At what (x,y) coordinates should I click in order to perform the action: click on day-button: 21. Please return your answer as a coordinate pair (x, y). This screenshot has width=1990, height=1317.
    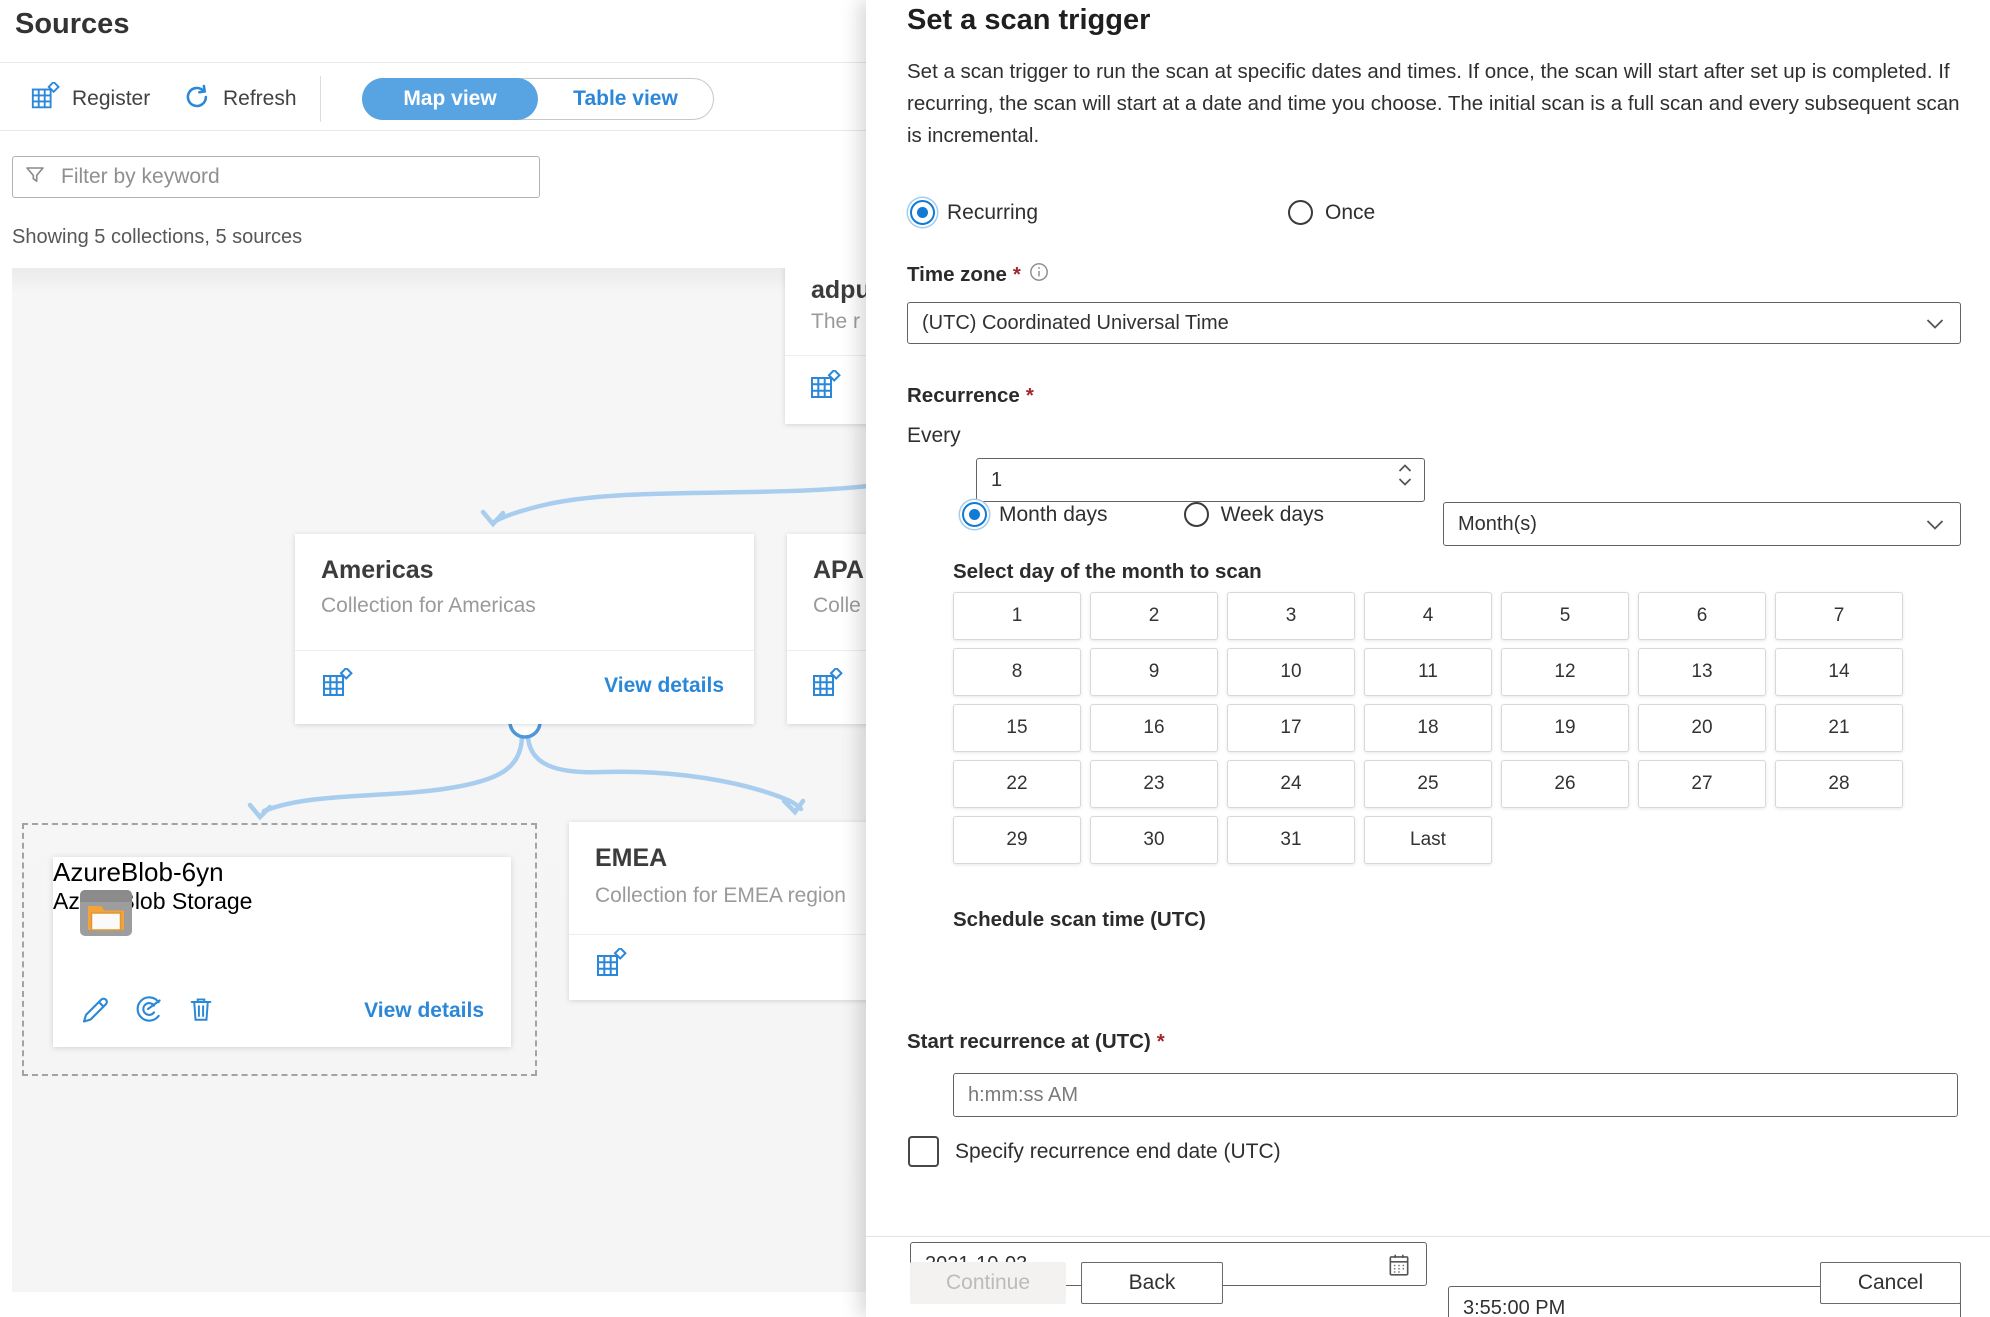
    Looking at the image, I should click on (1839, 728).